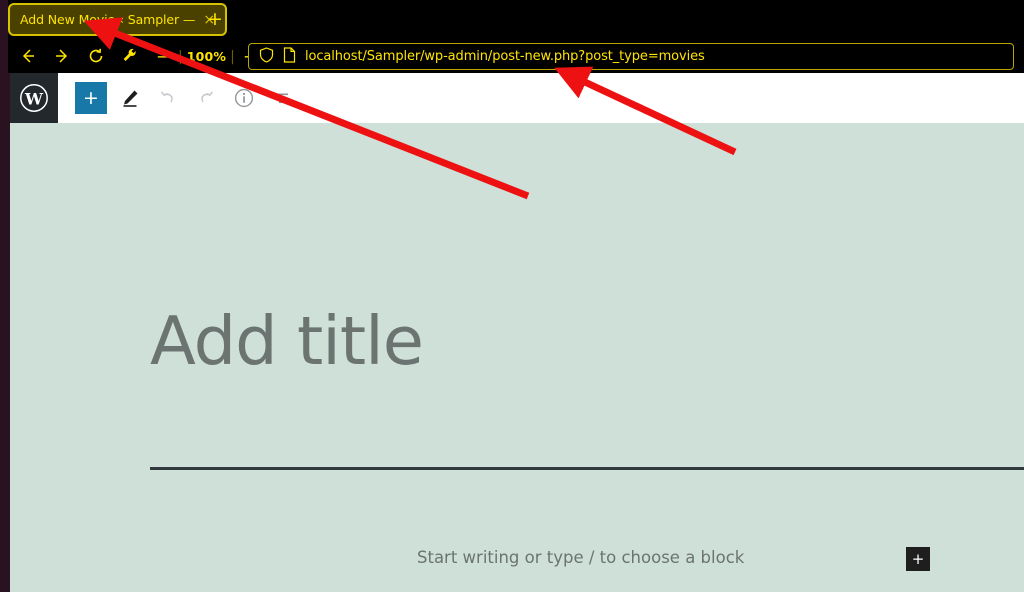 This screenshot has height=592, width=1024. What do you see at coordinates (62, 57) in the screenshot?
I see `forward-icon` at bounding box center [62, 57].